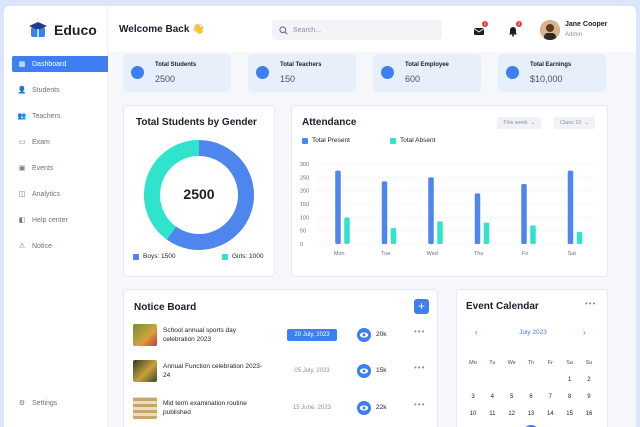 Image resolution: width=640 pixels, height=427 pixels. I want to click on calendar-day: 15, so click(570, 414).